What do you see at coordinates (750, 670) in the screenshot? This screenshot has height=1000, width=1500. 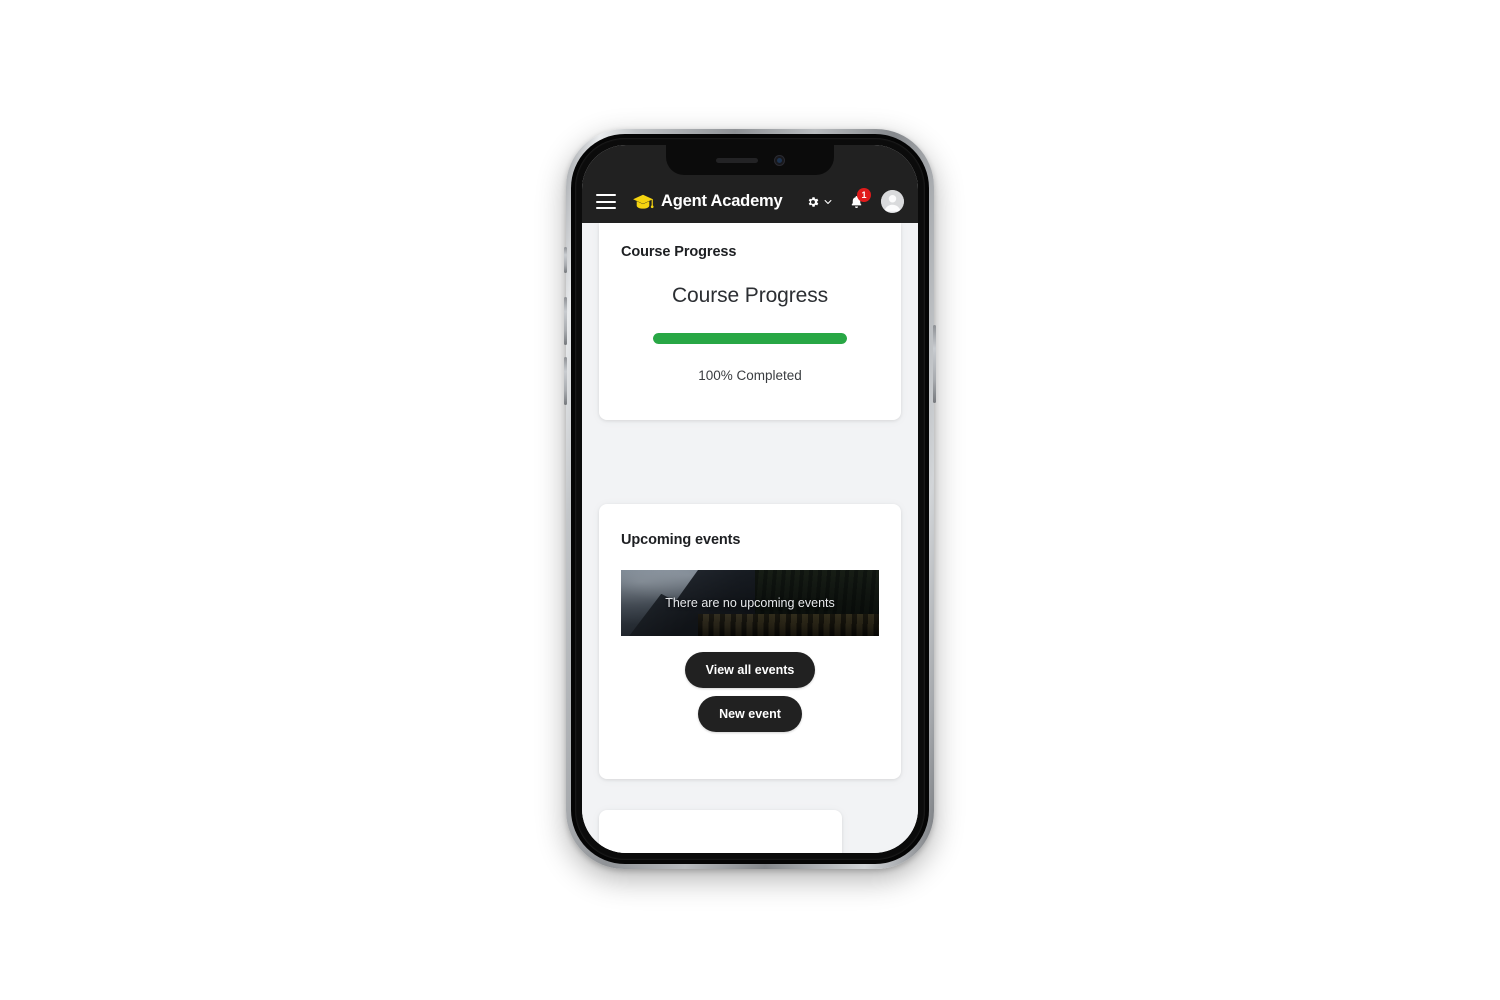 I see `view-all-events-button: View all events` at bounding box center [750, 670].